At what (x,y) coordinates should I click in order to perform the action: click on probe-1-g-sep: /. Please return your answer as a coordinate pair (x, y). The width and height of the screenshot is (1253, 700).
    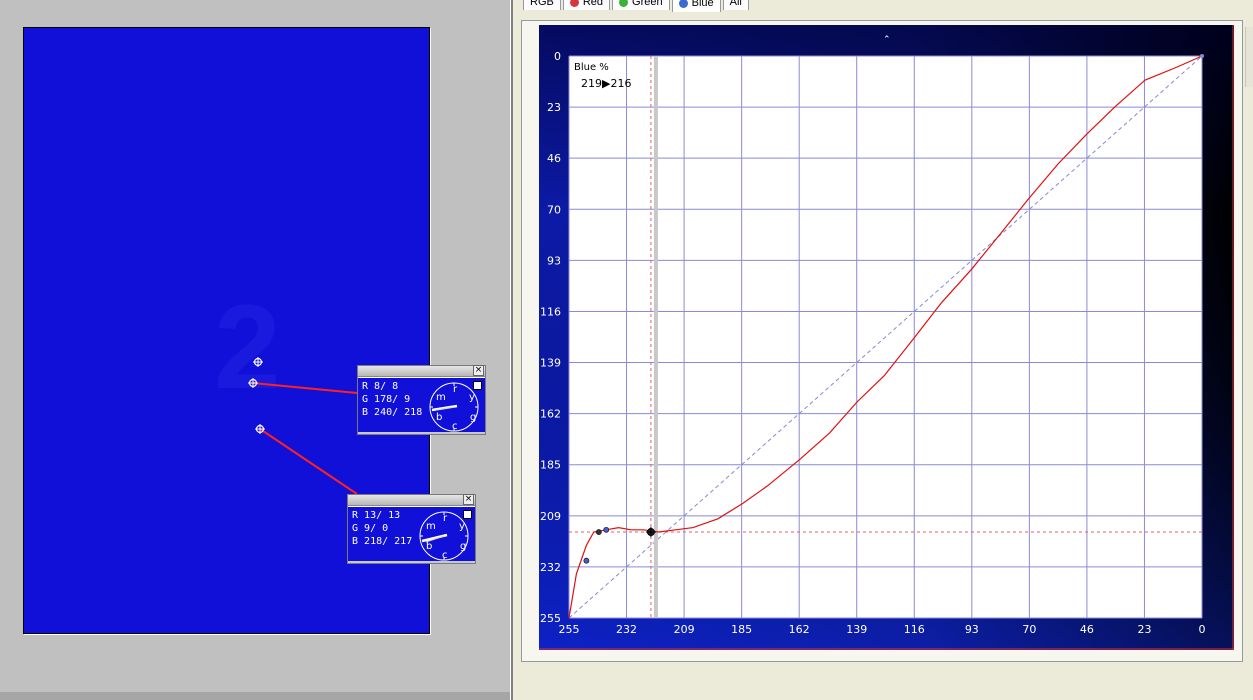
    Looking at the image, I should click on (398, 399).